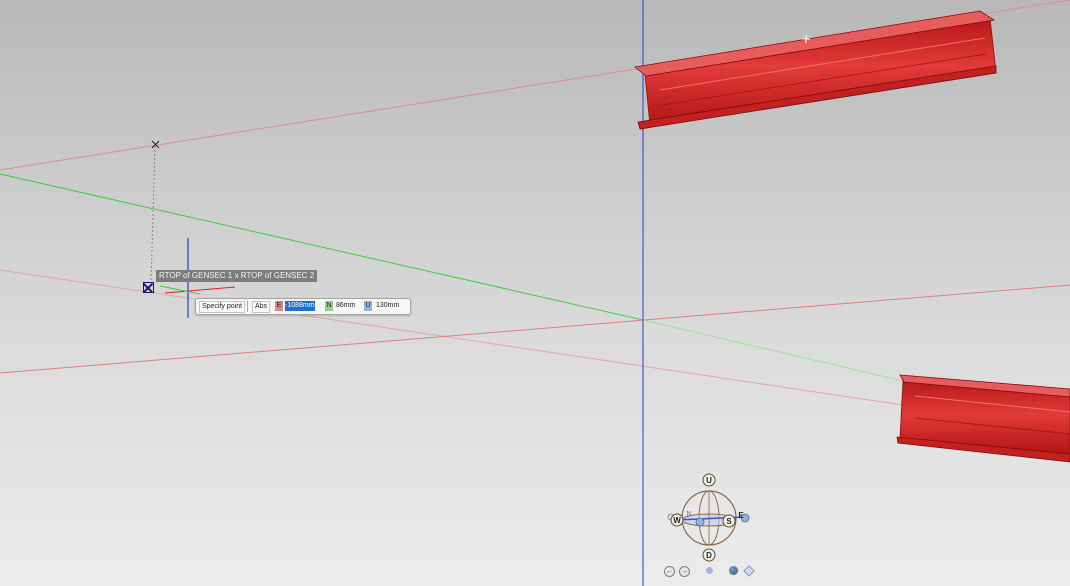 Image resolution: width=1070 pixels, height=586 pixels. I want to click on compass-south-button: S, so click(729, 521).